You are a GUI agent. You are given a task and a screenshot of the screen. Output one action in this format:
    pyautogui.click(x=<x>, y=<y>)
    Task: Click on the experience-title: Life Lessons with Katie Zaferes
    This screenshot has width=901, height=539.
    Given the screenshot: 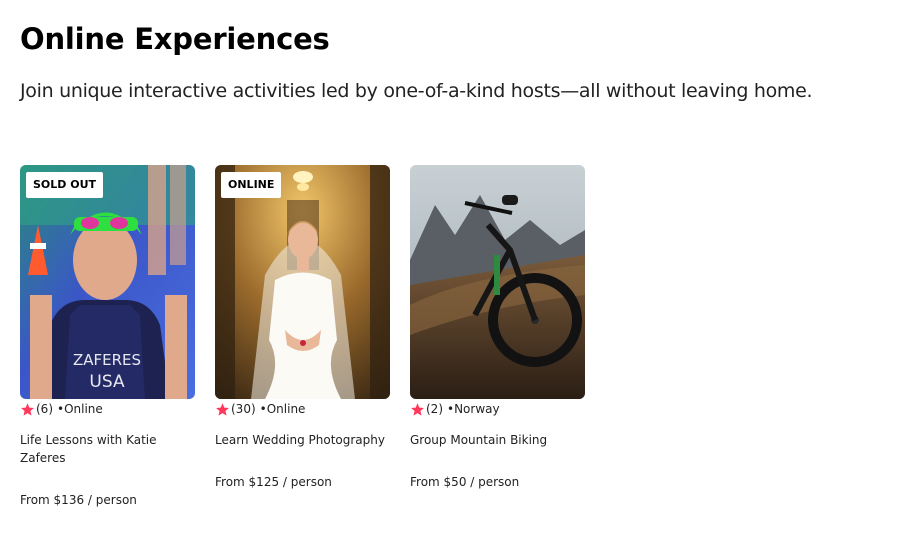 What is the action you would take?
    pyautogui.click(x=107, y=449)
    